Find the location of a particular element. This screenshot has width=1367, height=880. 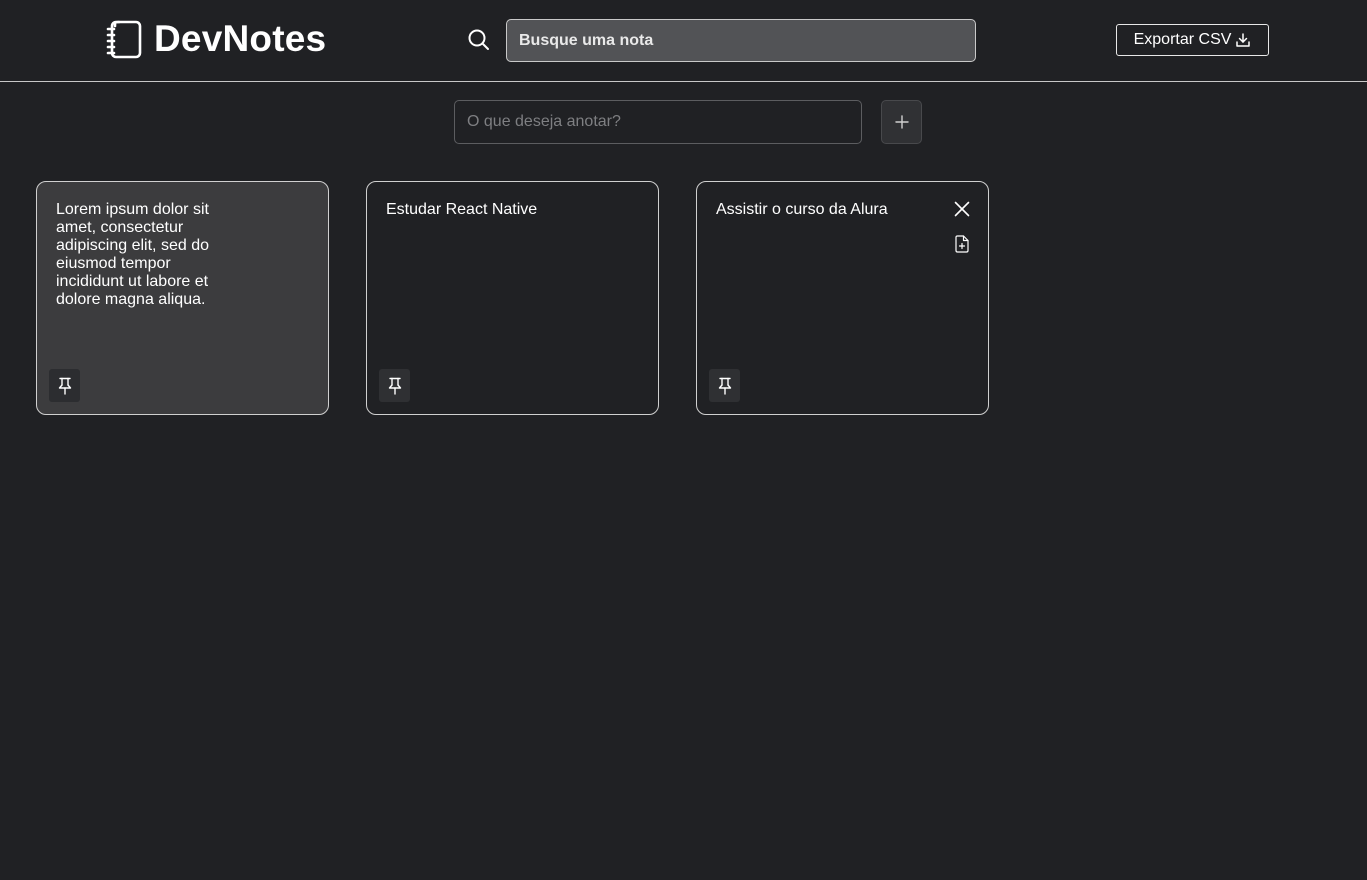

add-note-button is located at coordinates (901, 122).